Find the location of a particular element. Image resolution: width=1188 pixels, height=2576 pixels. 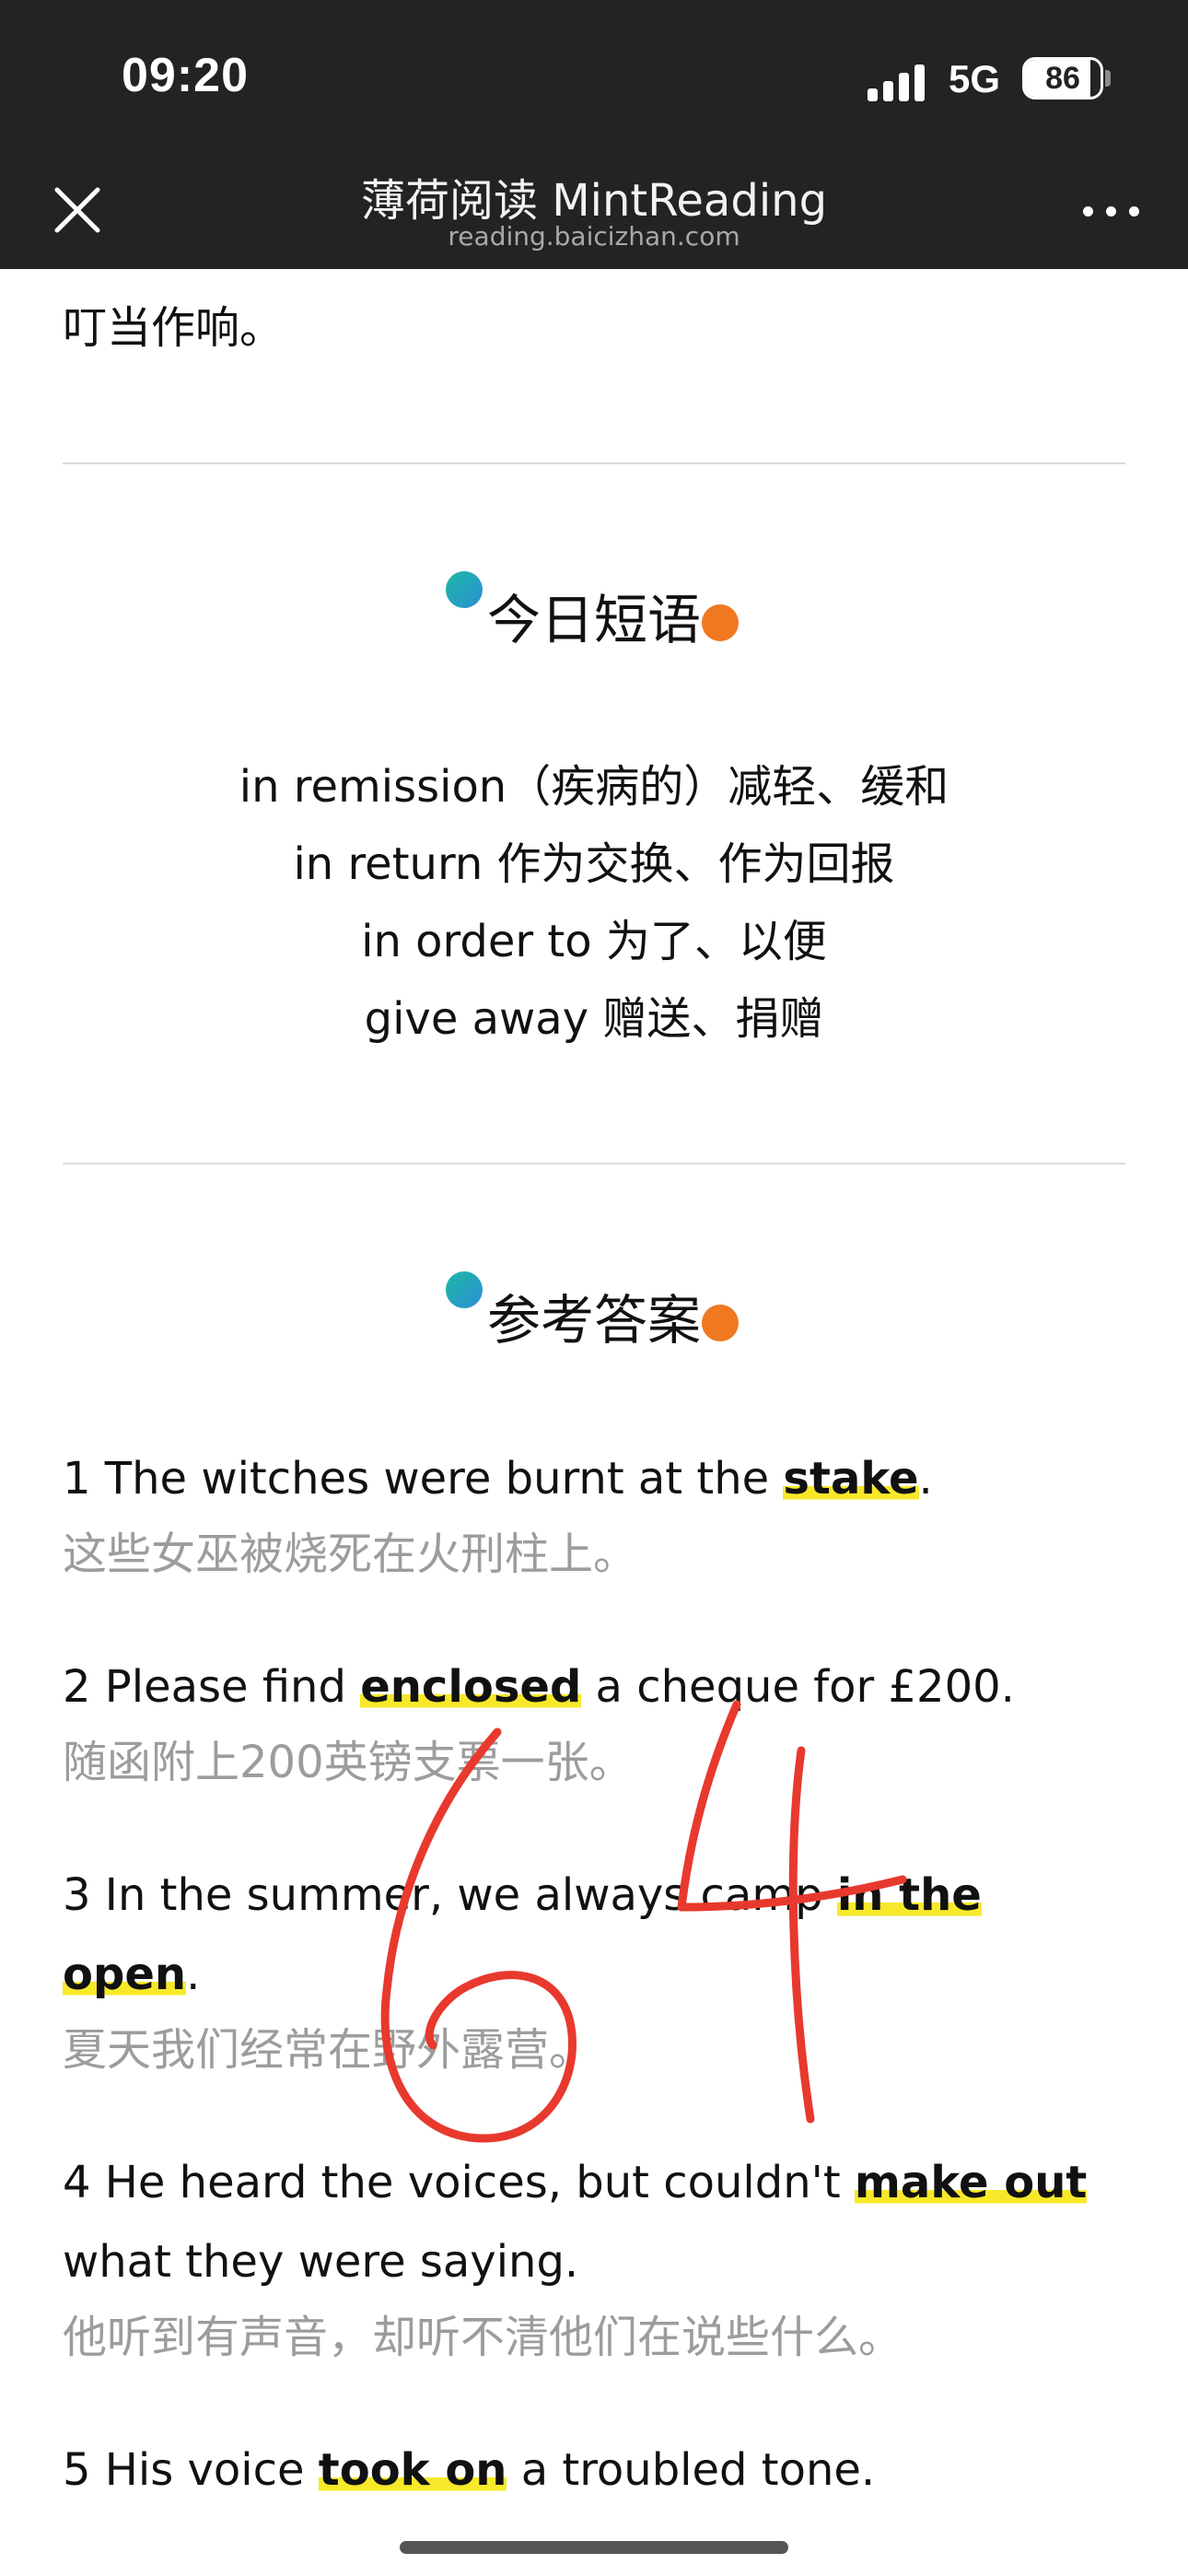

sentence-text: what they were saying. is located at coordinates (321, 2262).